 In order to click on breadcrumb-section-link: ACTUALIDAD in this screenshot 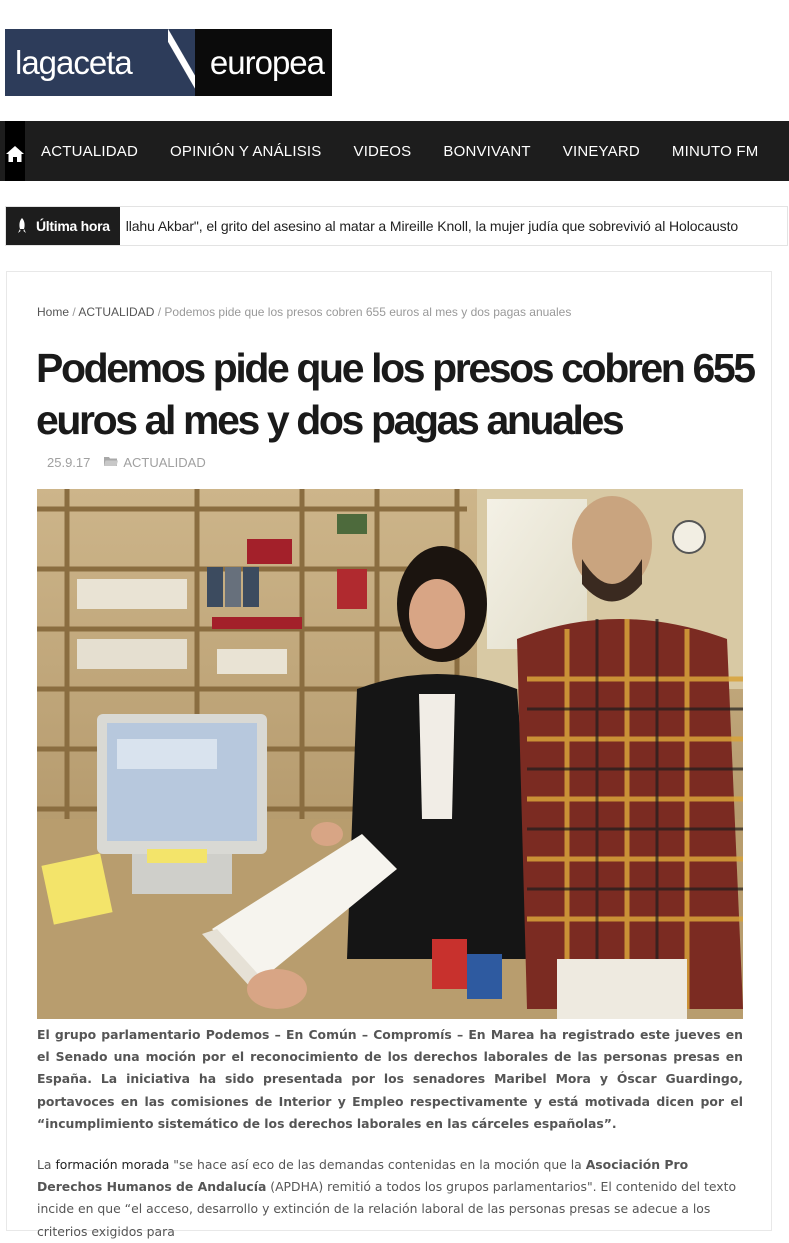, I will do `click(116, 312)`.